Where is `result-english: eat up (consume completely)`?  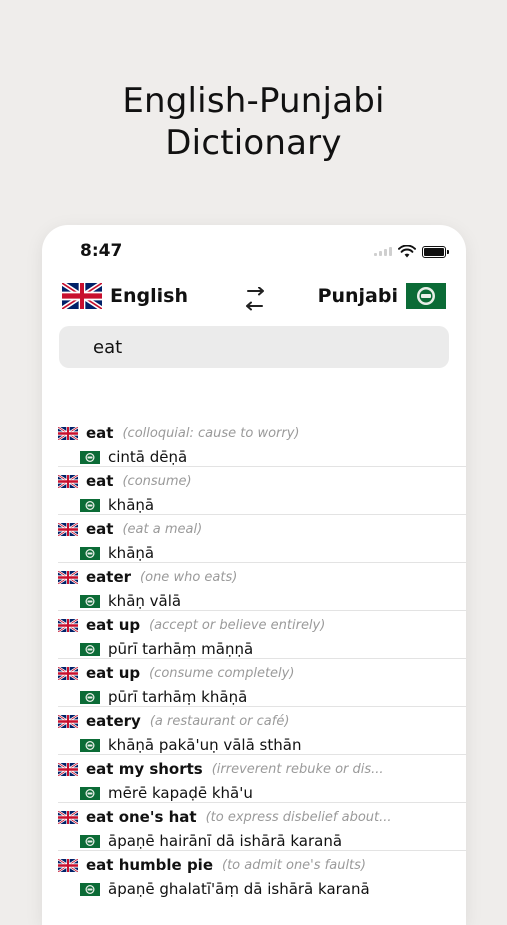
result-english: eat up (consume completely) is located at coordinates (176, 673).